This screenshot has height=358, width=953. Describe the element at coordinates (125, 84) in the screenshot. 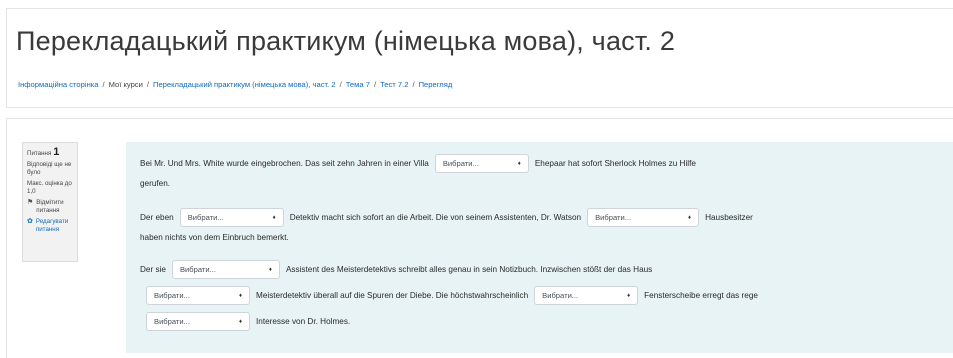

I see `breadcrumb-item-my-courses: Мої курси` at that location.